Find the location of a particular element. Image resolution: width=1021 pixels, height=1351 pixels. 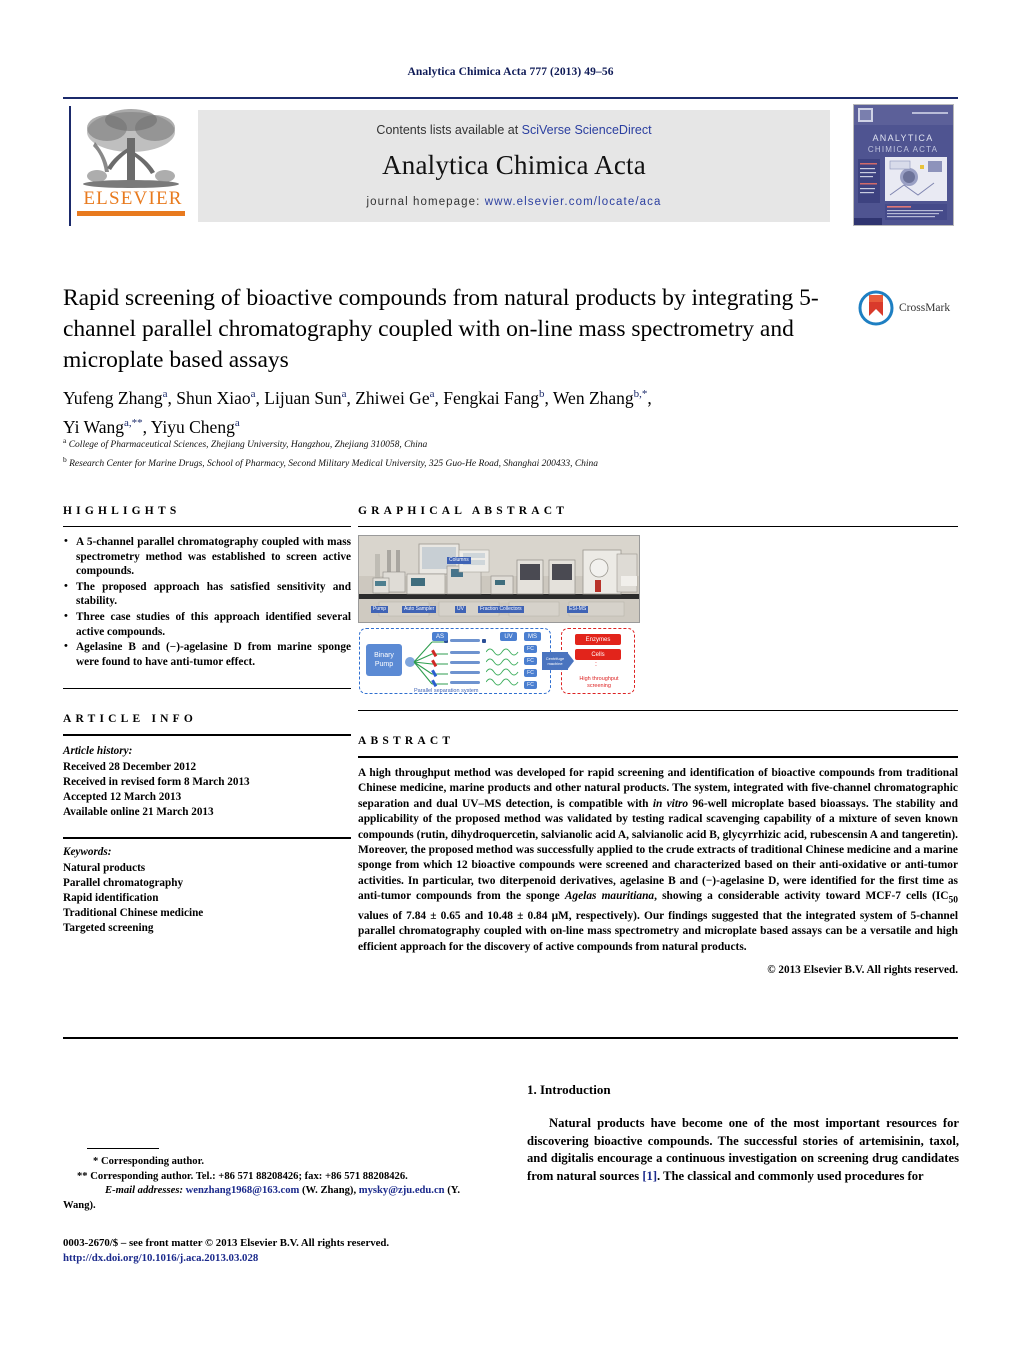

article-history-item: Accepted 12 March 2013 is located at coordinates (122, 796).